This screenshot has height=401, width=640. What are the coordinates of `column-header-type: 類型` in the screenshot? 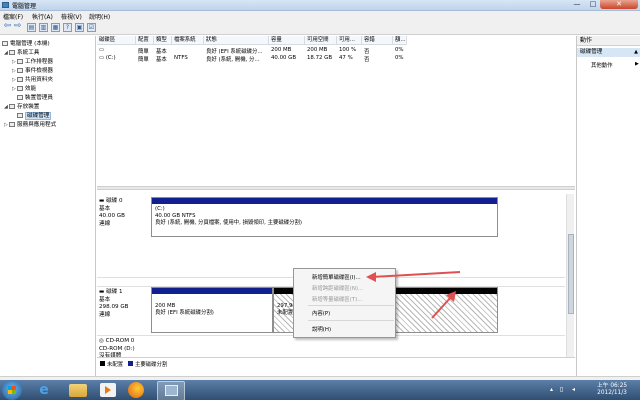 It's located at (163, 40).